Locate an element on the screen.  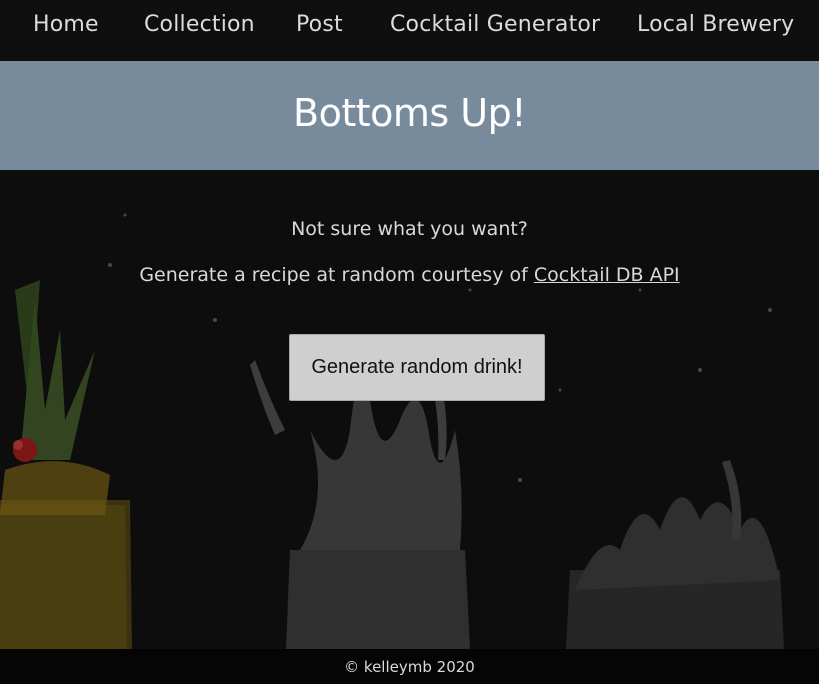
page-title: Bottoms Up! is located at coordinates (409, 112).